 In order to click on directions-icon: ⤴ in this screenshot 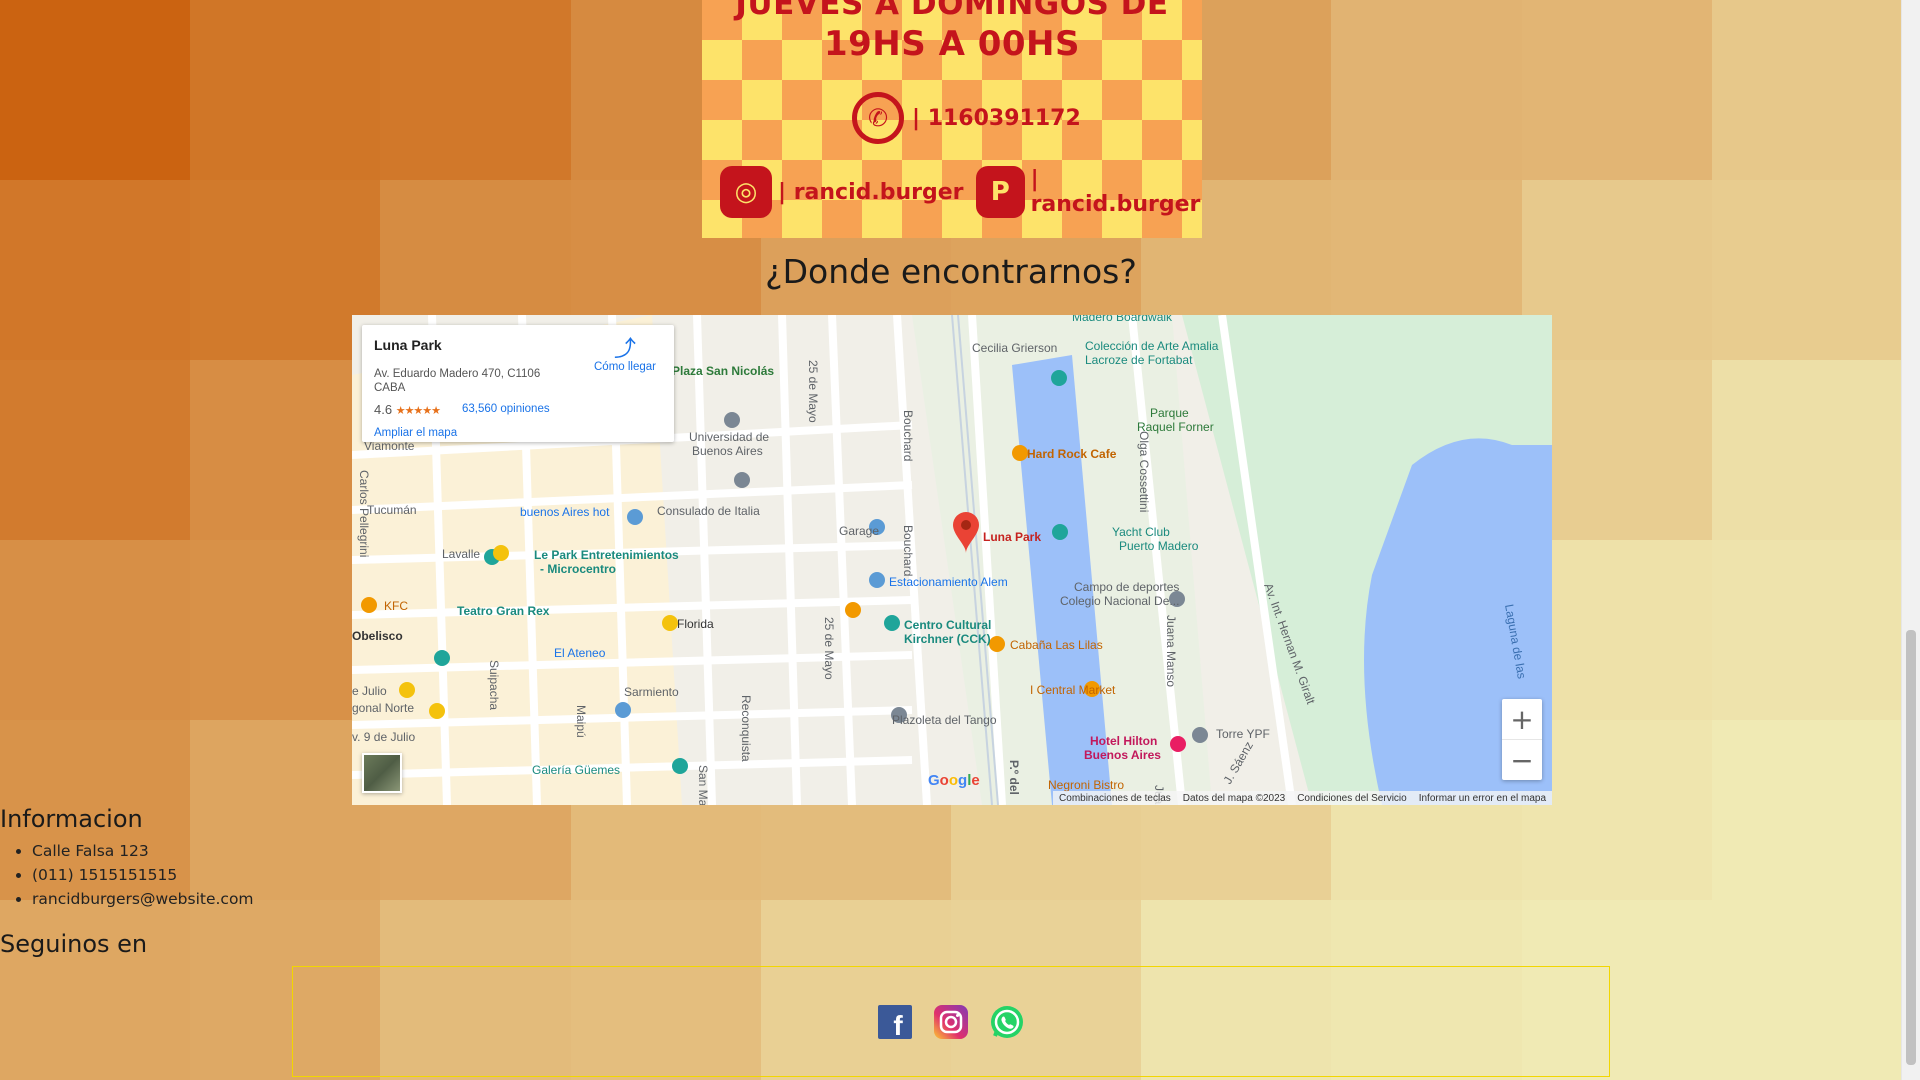, I will do `click(624, 348)`.